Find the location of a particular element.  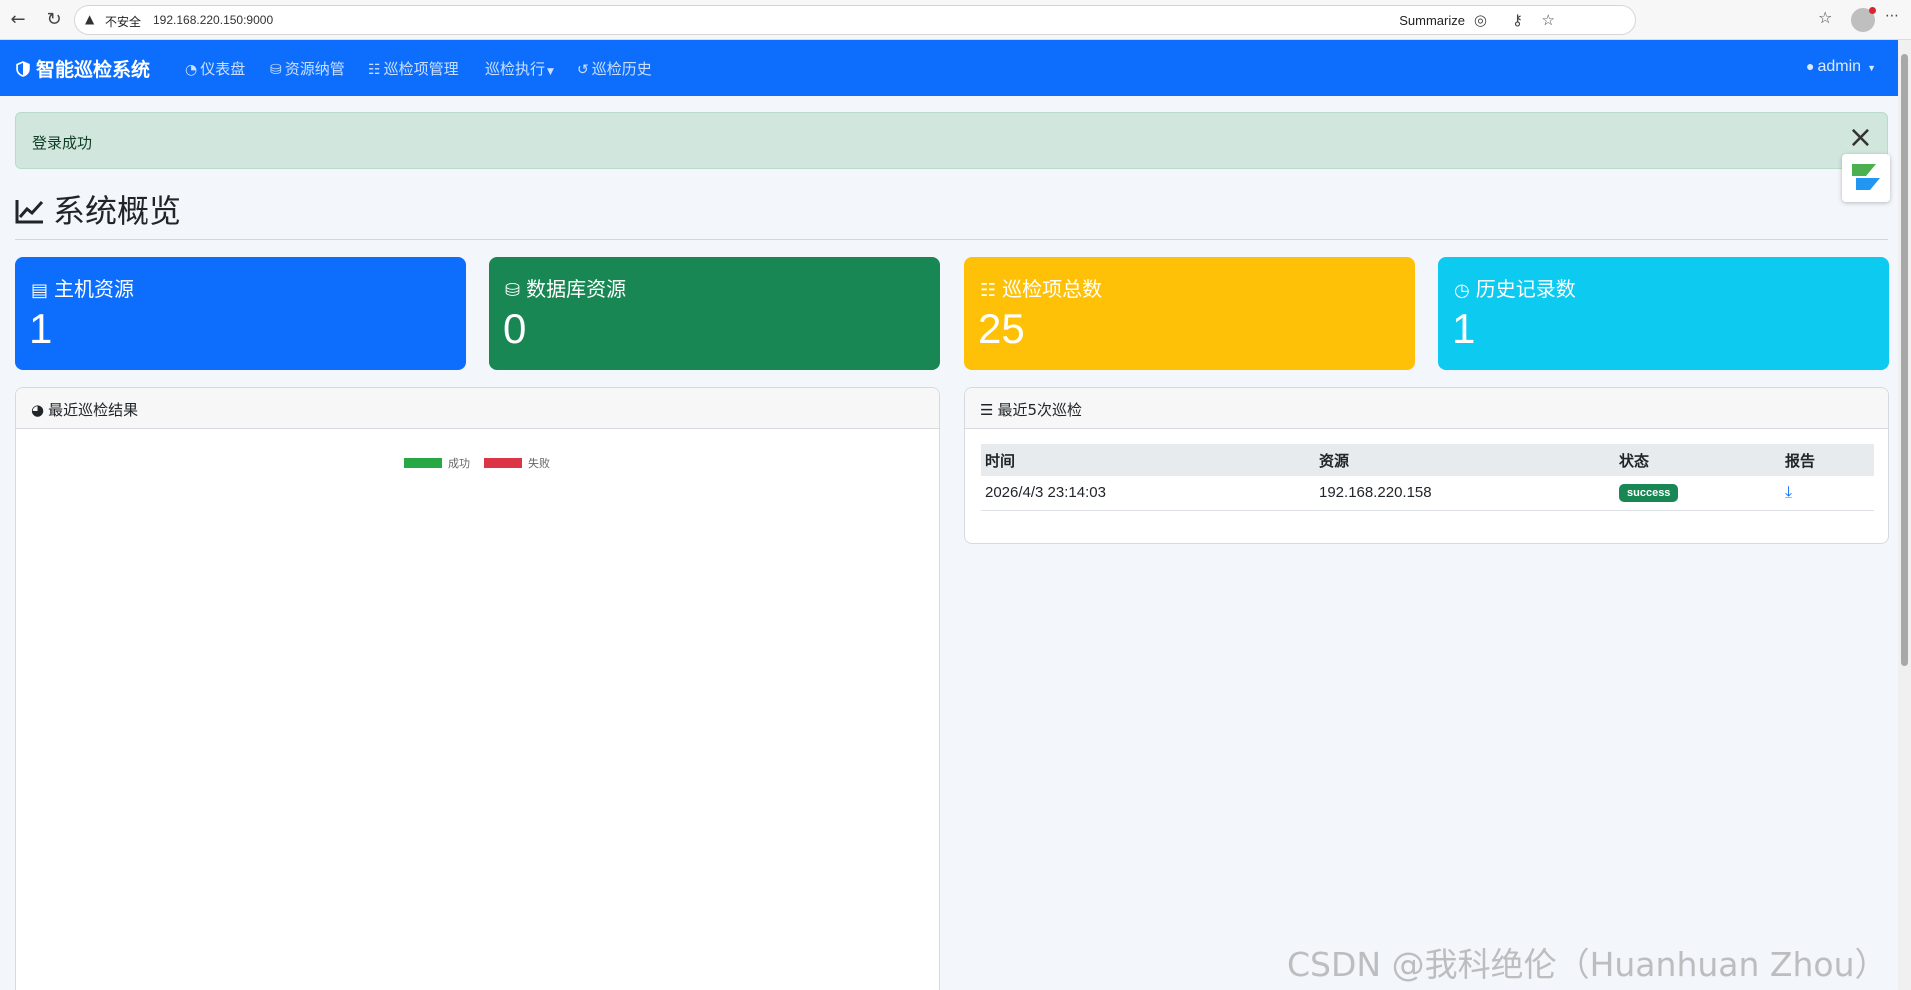

insecure-label: 不安全 is located at coordinates (123, 22).